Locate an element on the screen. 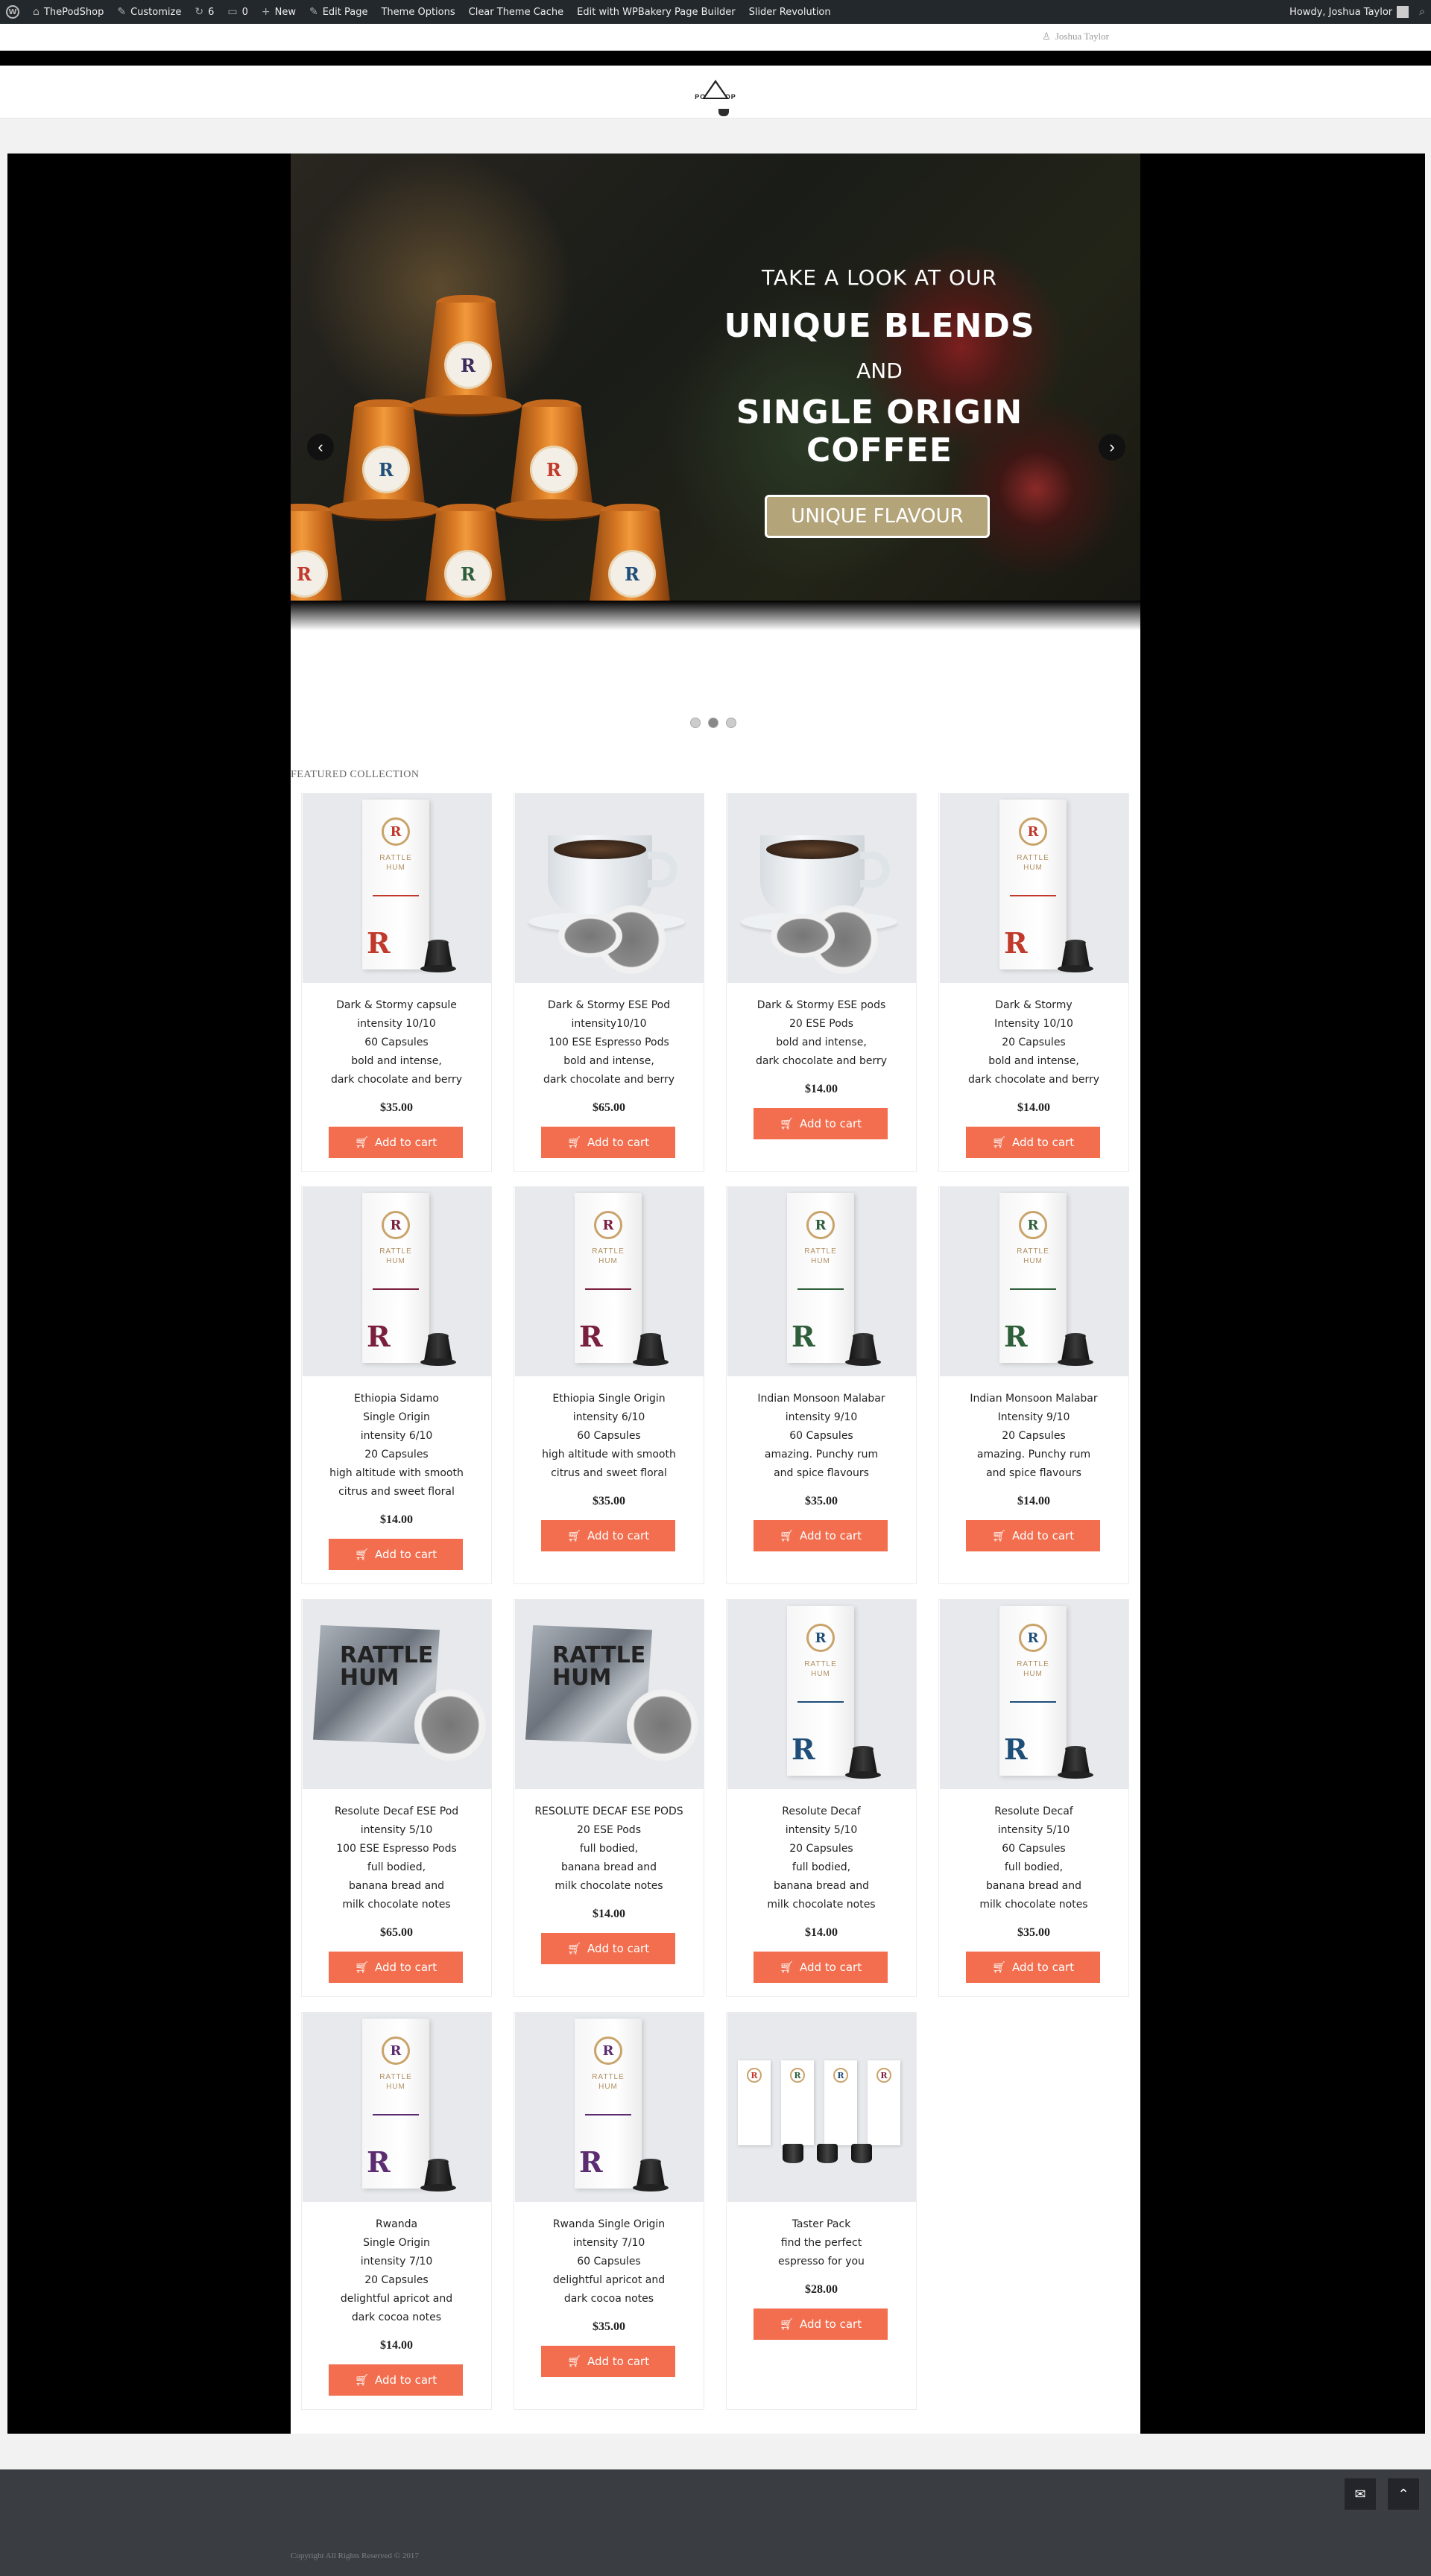 Image resolution: width=1431 pixels, height=2576 pixels. slider-next-button: › is located at coordinates (1112, 447).